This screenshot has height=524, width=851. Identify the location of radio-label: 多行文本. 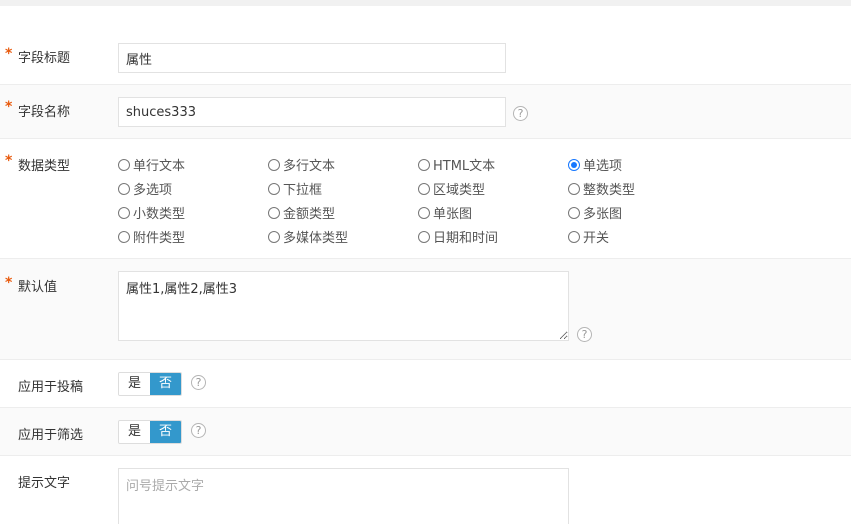
(309, 166).